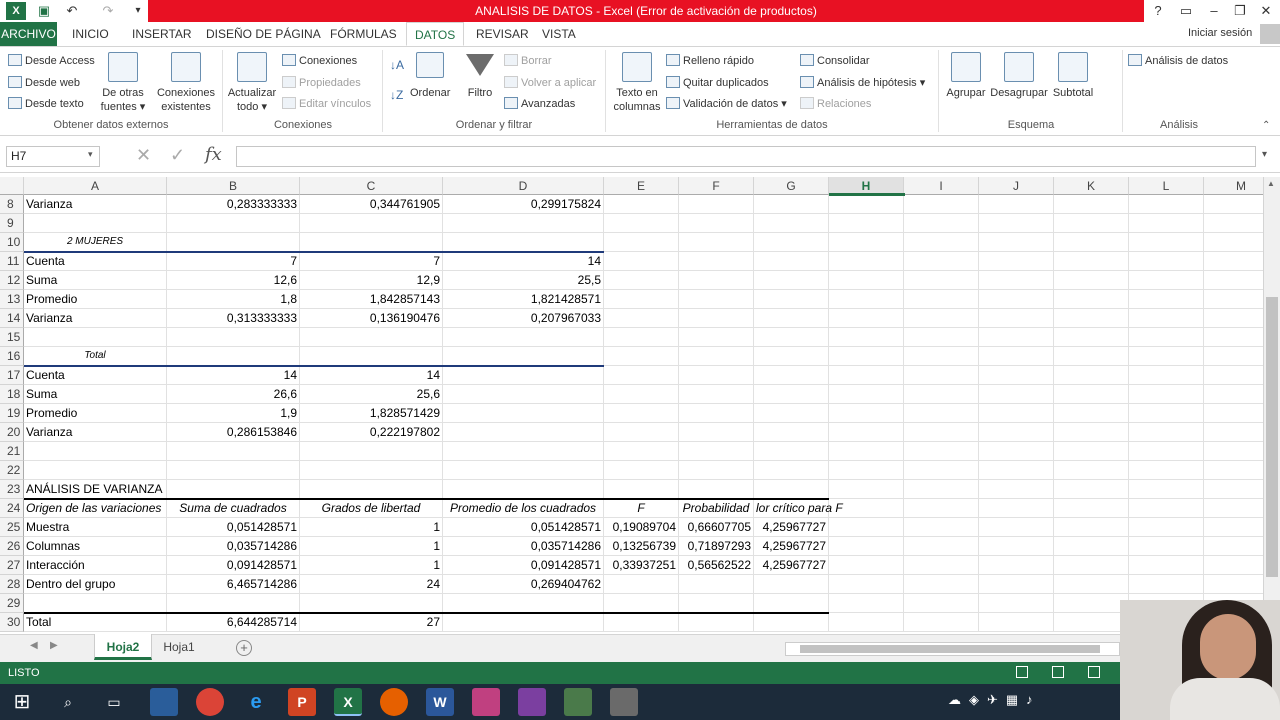 The image size is (1280, 720). Describe the element at coordinates (12, 318) in the screenshot. I see `row-header: 14` at that location.